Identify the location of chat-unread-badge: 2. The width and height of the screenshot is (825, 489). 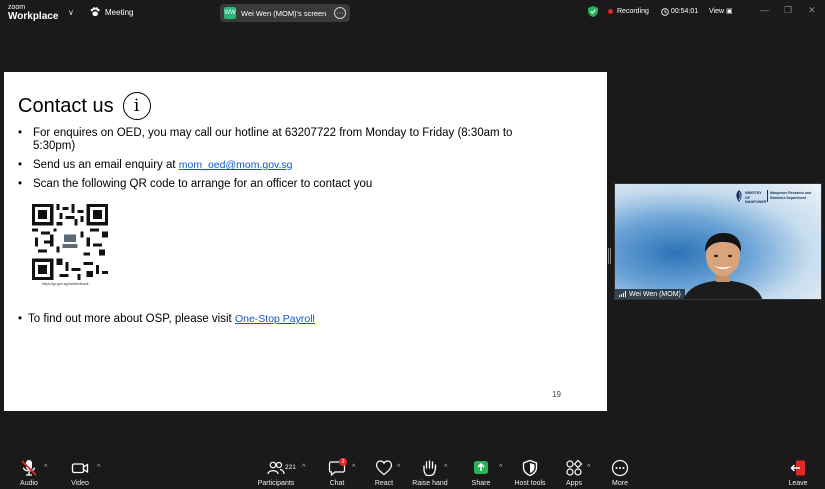
(343, 462).